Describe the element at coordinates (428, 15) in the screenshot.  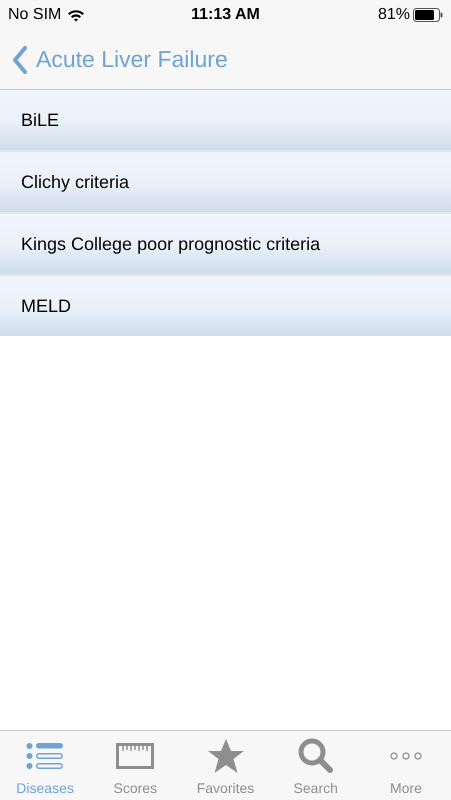
I see `battery-icon` at that location.